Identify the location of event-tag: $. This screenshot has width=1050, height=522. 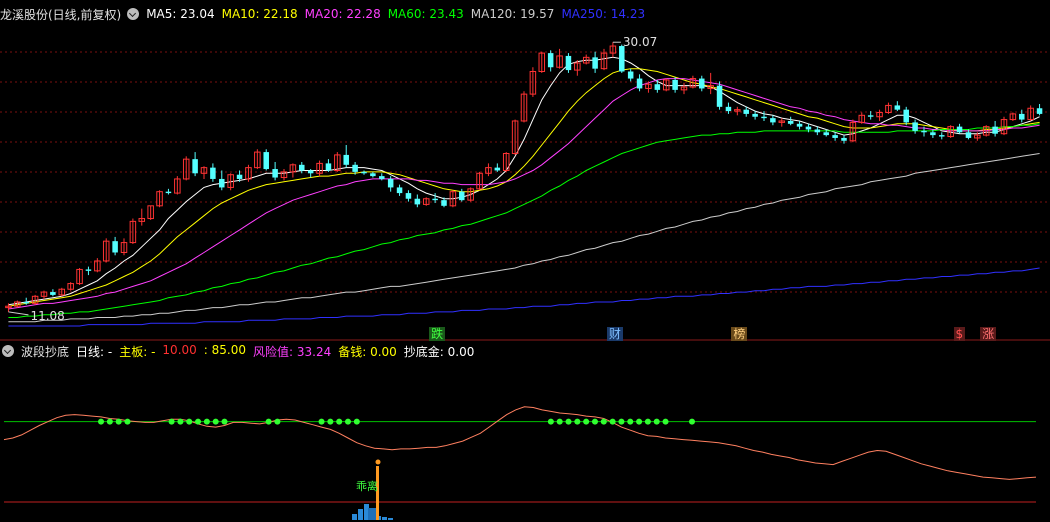
(959, 334).